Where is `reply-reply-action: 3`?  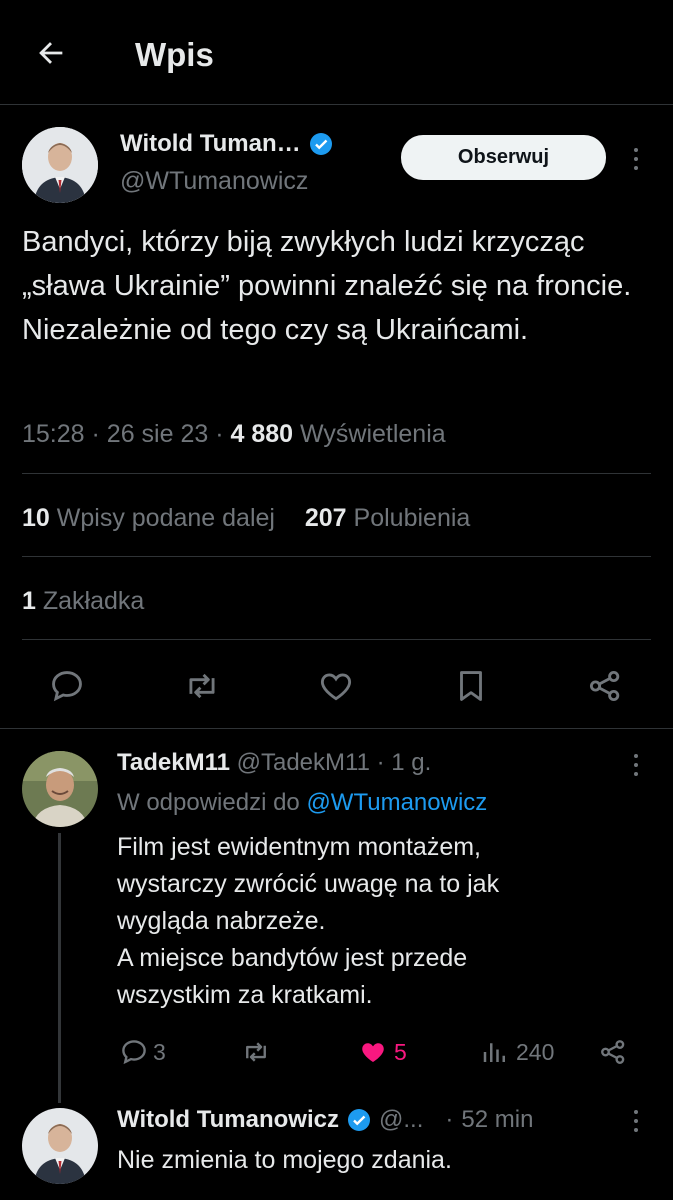
reply-reply-action: 3 is located at coordinates (142, 1052).